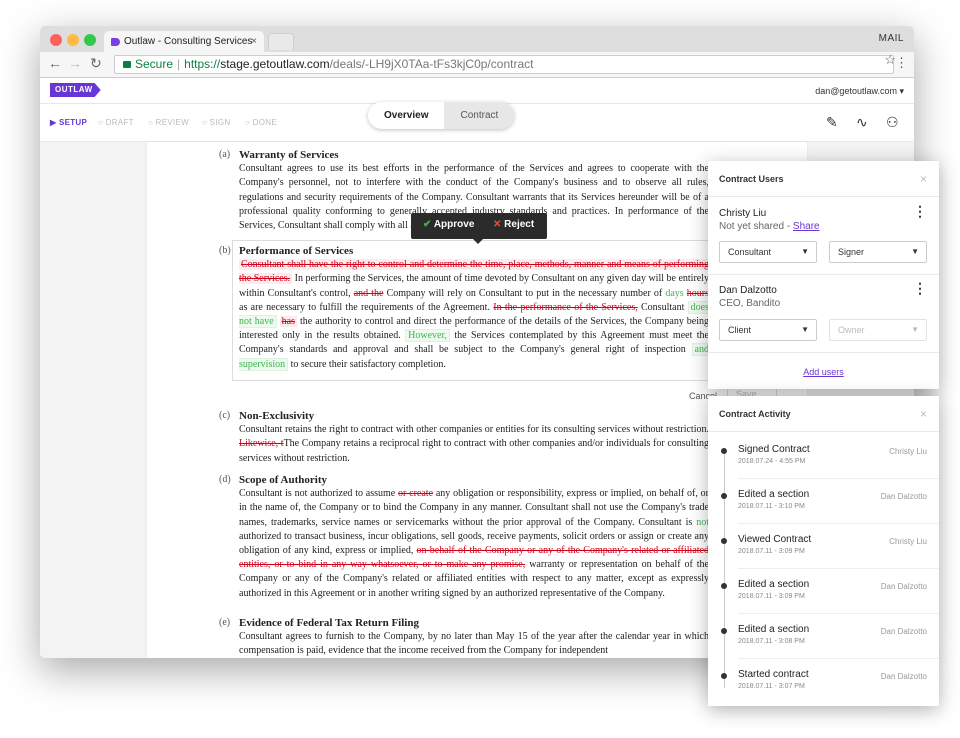  What do you see at coordinates (296, 251) in the screenshot?
I see `section-title: Performance of Services` at bounding box center [296, 251].